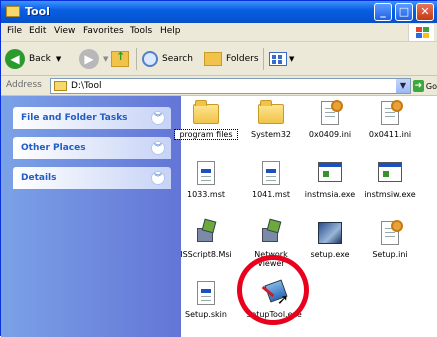 The image size is (437, 337). I want to click on file-label: instmsia.exe, so click(330, 194).